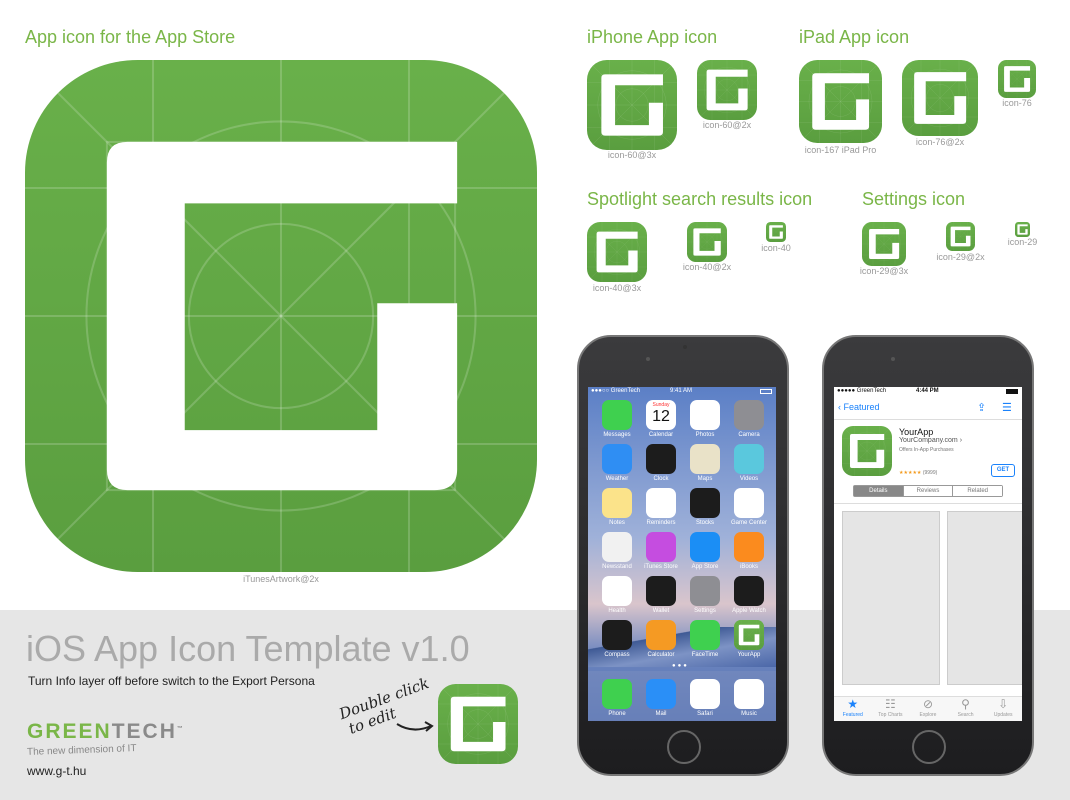  I want to click on segment-reviews: Reviews, so click(927, 491).